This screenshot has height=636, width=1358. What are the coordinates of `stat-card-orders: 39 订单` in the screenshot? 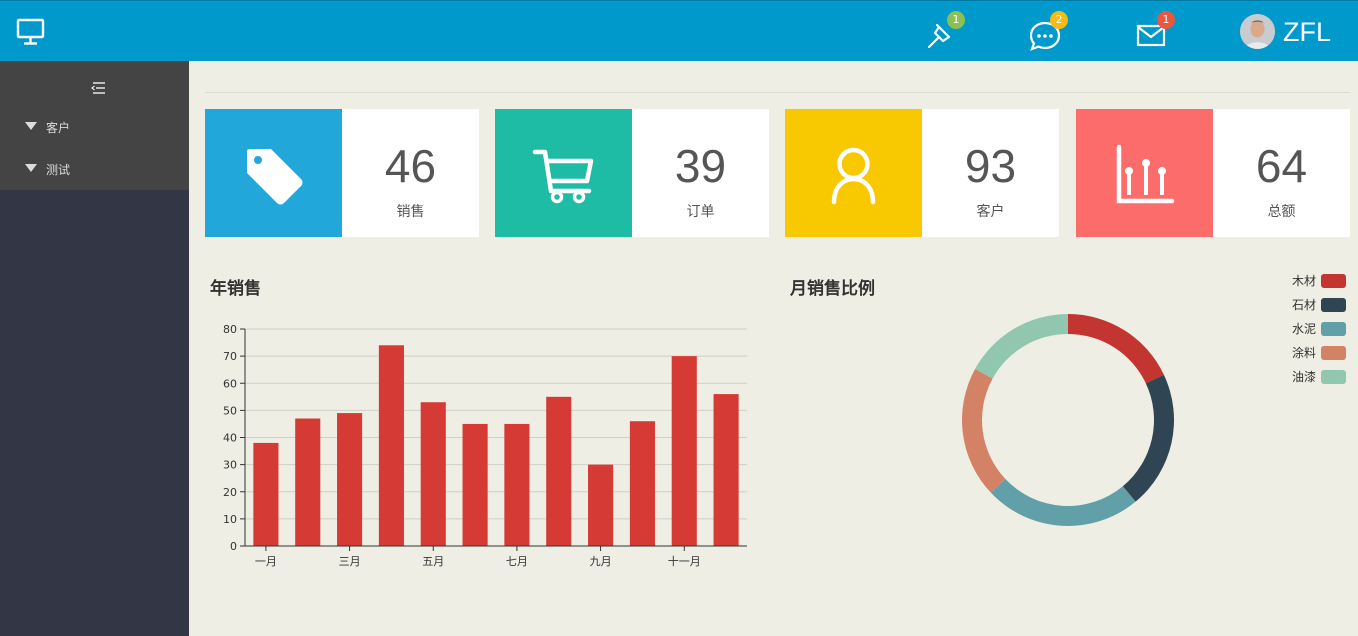 It's located at (632, 173).